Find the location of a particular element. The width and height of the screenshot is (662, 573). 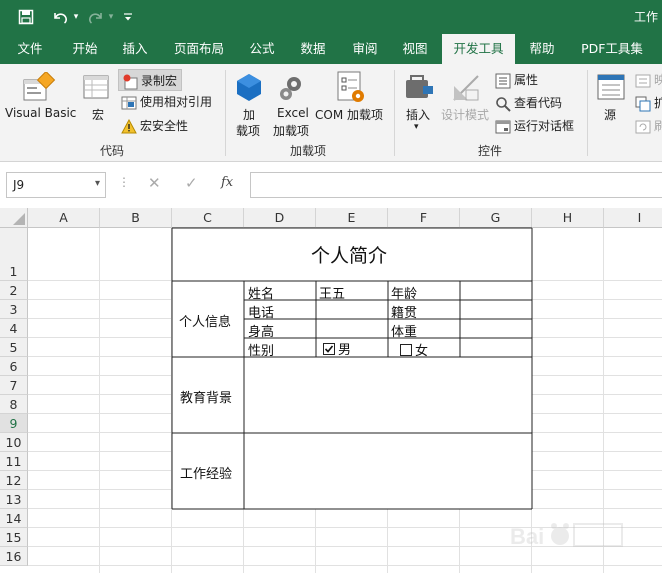

macros-button: 宏 is located at coordinates (98, 114).